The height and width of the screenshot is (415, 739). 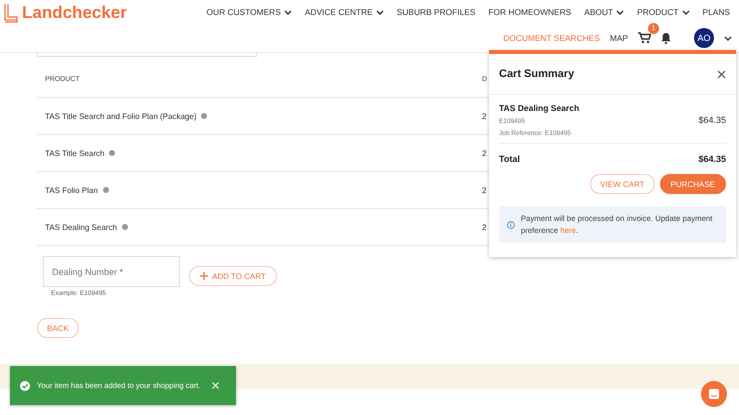 I want to click on cart-item-price: $64.35, so click(x=712, y=120).